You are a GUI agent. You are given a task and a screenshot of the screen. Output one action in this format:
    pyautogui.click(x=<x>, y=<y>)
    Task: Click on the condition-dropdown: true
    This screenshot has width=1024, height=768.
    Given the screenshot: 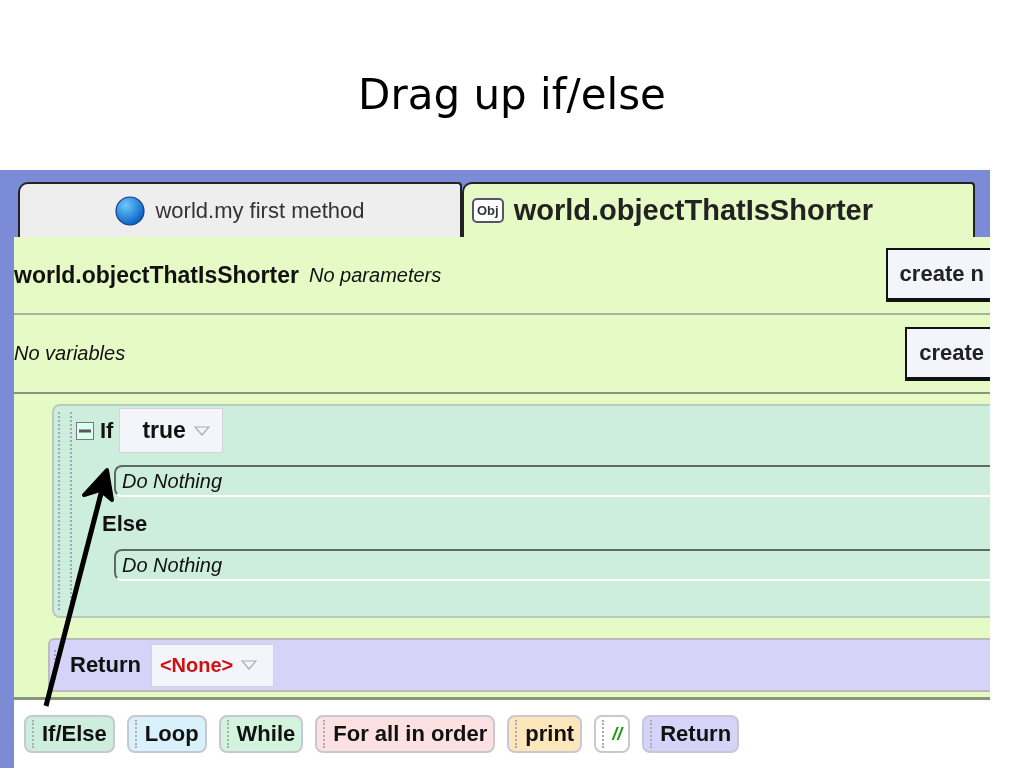 What is the action you would take?
    pyautogui.click(x=171, y=430)
    